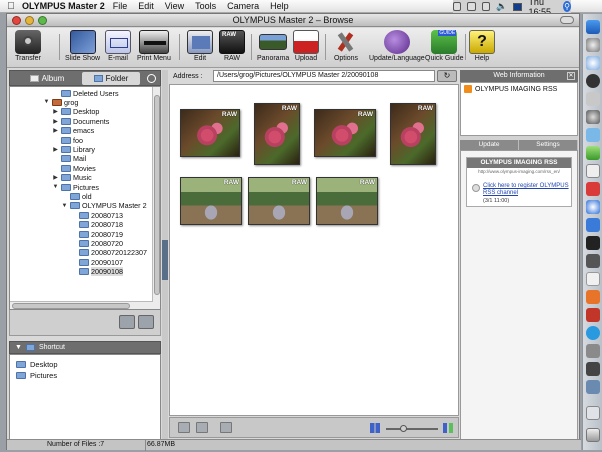 The image size is (602, 452). Describe the element at coordinates (375, 428) in the screenshot. I see `small-thumbnails-icon` at that location.